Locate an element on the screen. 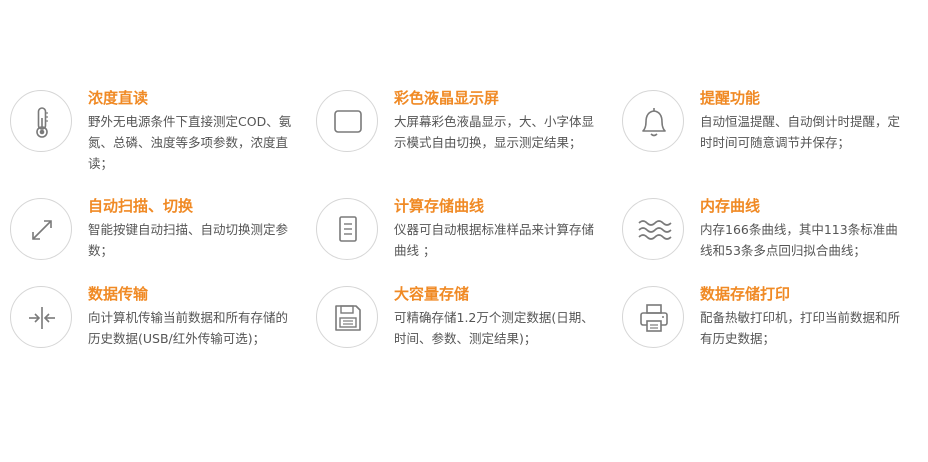 This screenshot has width=928, height=462. thermometer-icon is located at coordinates (41, 121).